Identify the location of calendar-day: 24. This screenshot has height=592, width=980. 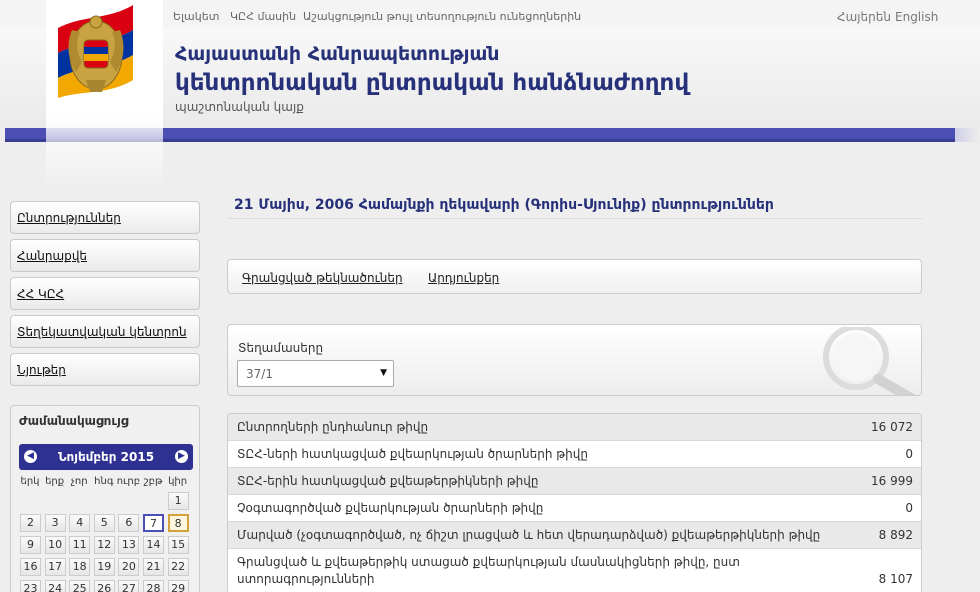
(55, 586).